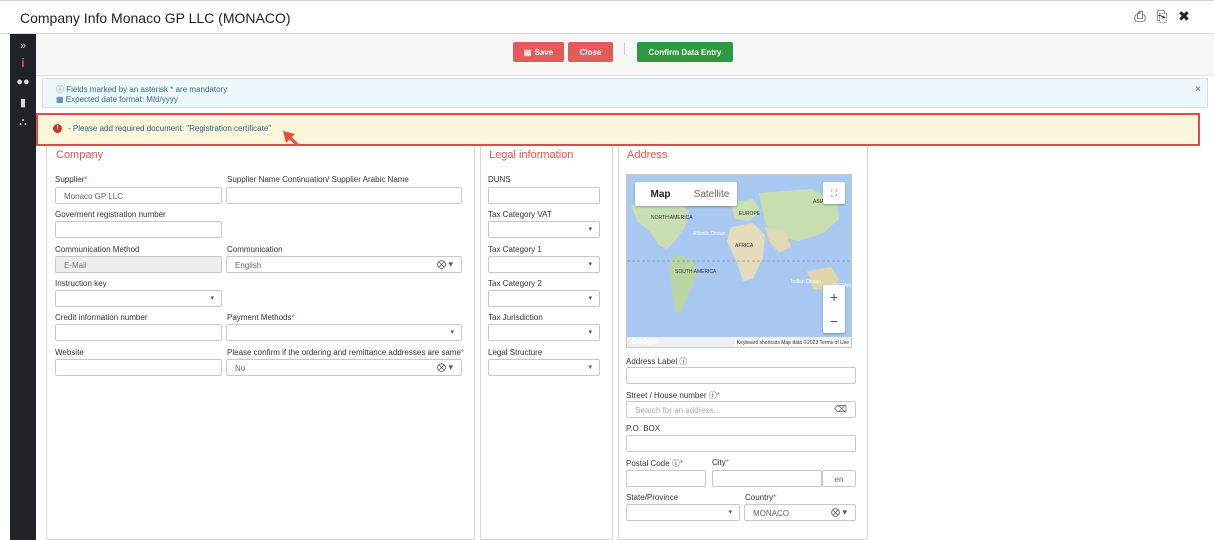 This screenshot has height=540, width=1214. What do you see at coordinates (544, 298) in the screenshot?
I see `tax2-select: ▾` at bounding box center [544, 298].